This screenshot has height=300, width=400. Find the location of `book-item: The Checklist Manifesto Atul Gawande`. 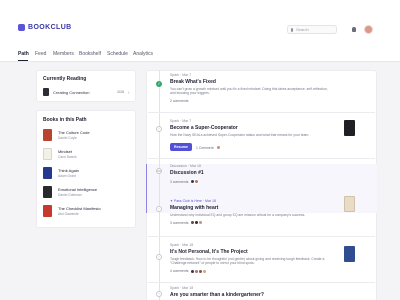

book-item: The Checklist Manifesto Atul Gawande is located at coordinates (72, 211).